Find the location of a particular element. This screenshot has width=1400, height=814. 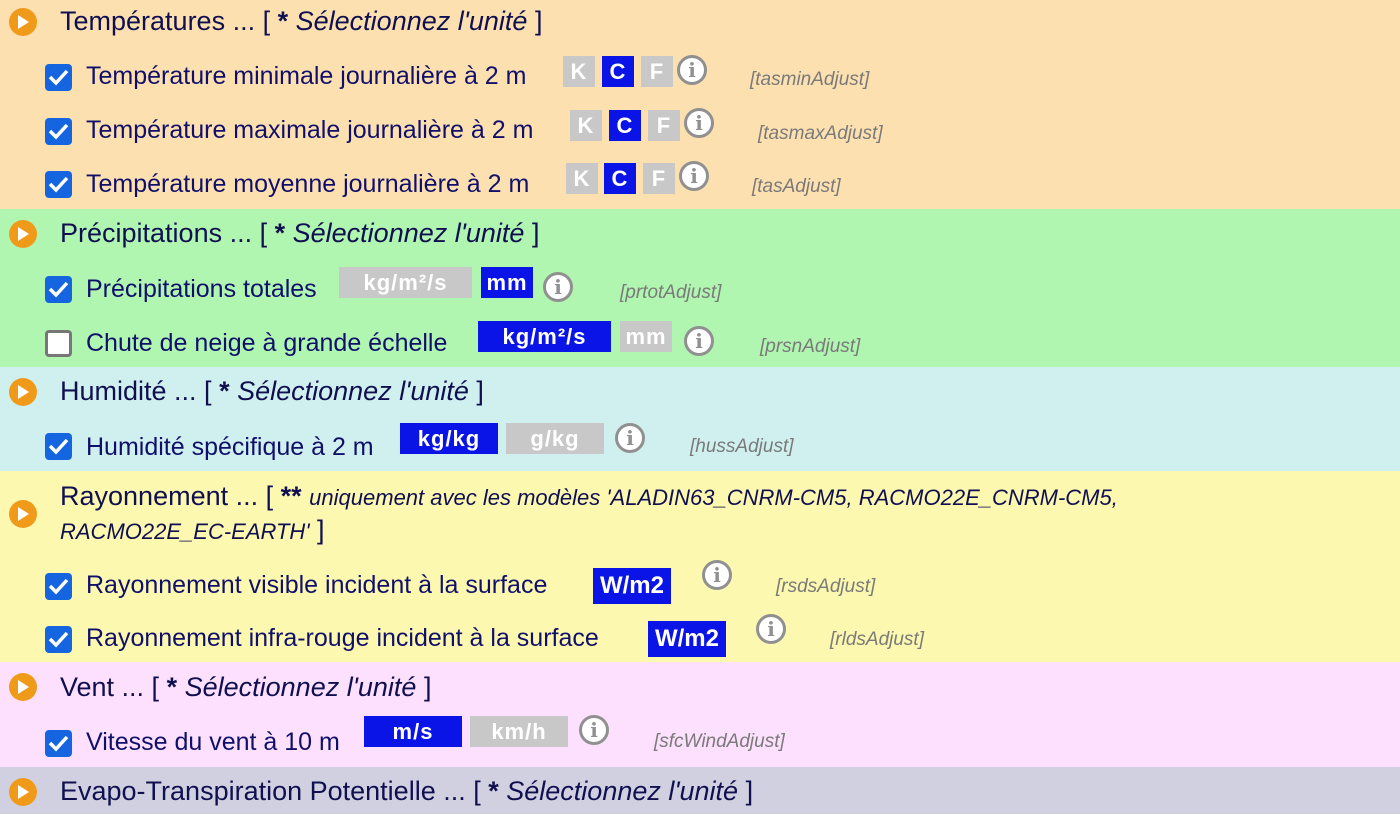

unit-option-m-s: m/s is located at coordinates (413, 731).